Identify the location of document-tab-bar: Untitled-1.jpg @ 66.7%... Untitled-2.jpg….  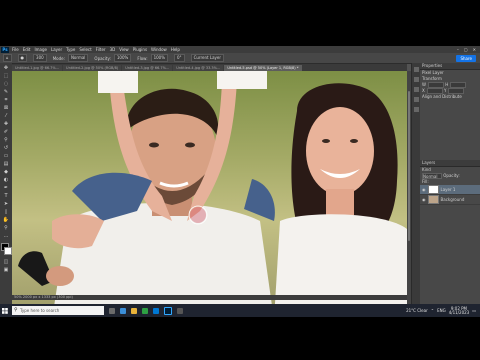
(209, 67).